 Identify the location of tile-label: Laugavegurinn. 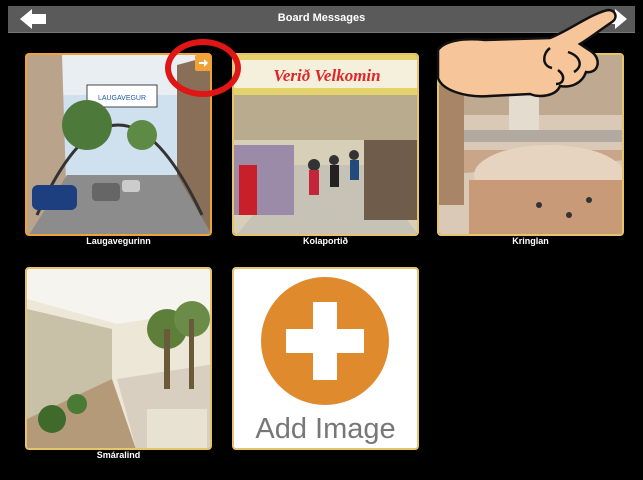
(118, 241).